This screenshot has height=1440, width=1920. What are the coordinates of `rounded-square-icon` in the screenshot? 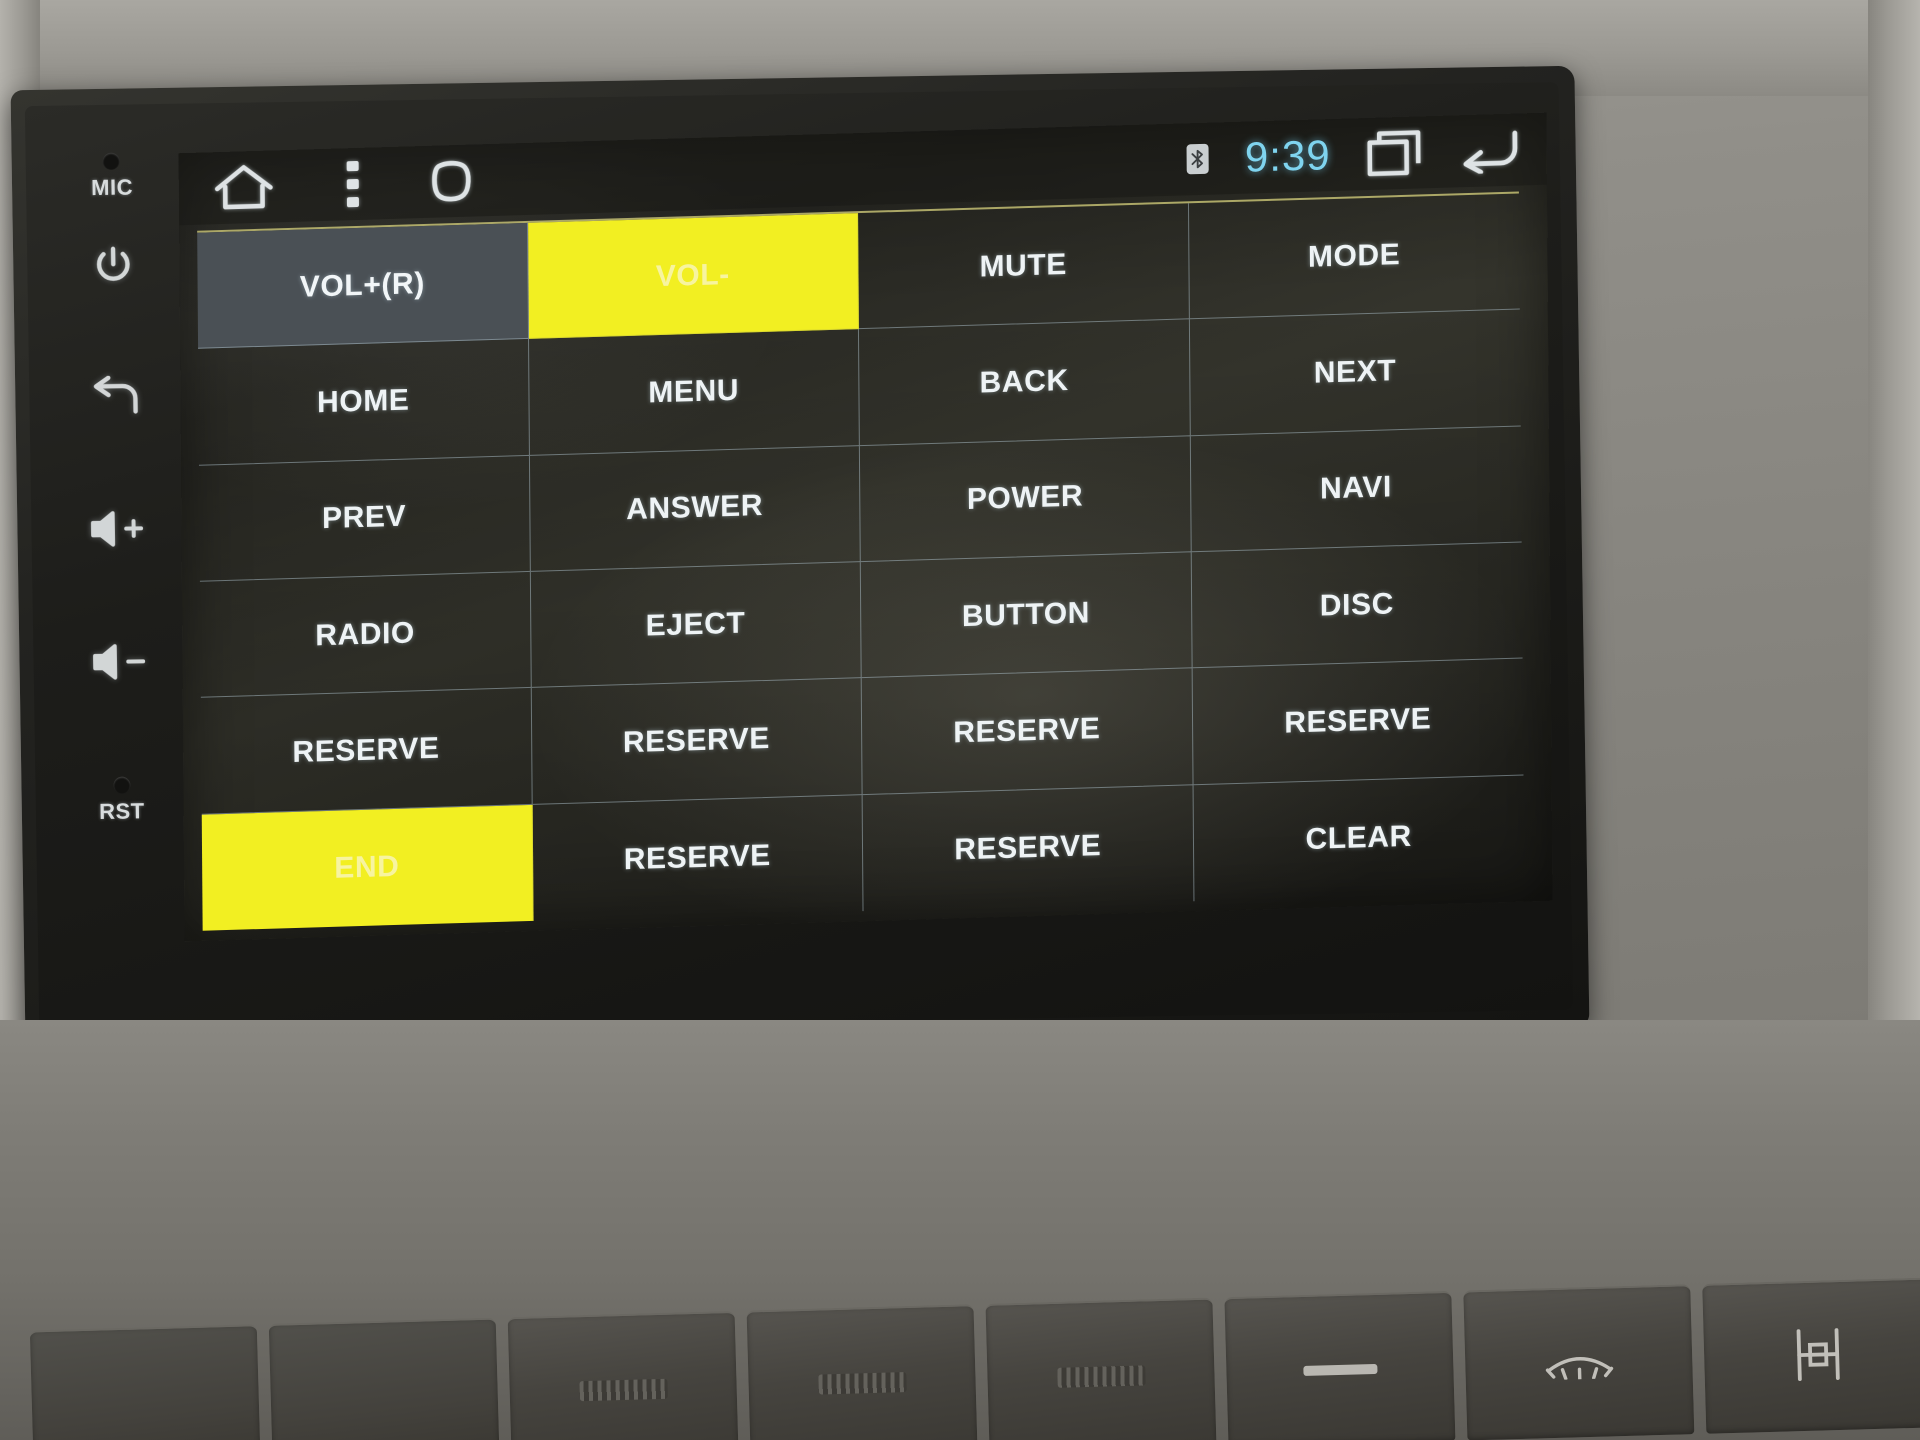 It's located at (452, 181).